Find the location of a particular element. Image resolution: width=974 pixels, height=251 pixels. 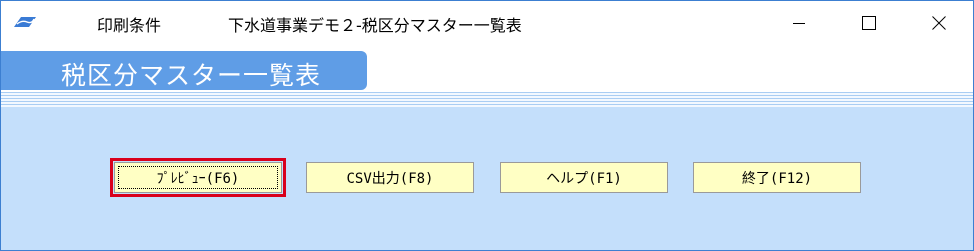

header-divider-lines is located at coordinates (487, 100).